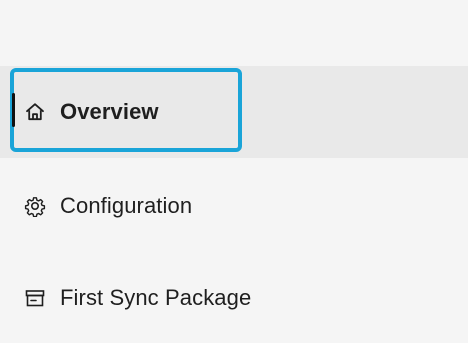 The height and width of the screenshot is (343, 468). What do you see at coordinates (109, 111) in the screenshot?
I see `nav-item-overview-label: Overview` at bounding box center [109, 111].